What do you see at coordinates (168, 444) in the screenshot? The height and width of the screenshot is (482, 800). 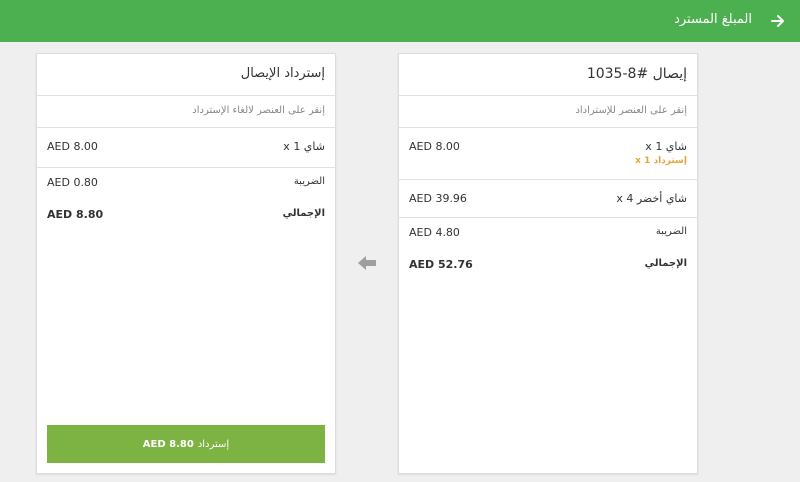 I see `refund-button-amount: AED 8.80` at bounding box center [168, 444].